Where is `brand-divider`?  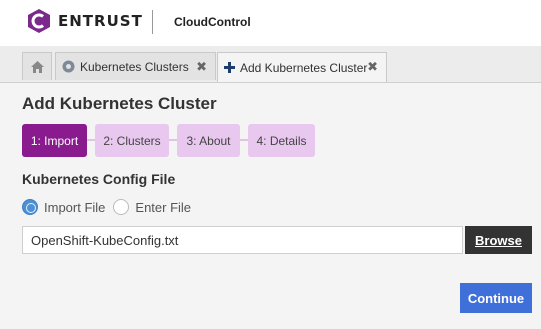 brand-divider is located at coordinates (152, 22).